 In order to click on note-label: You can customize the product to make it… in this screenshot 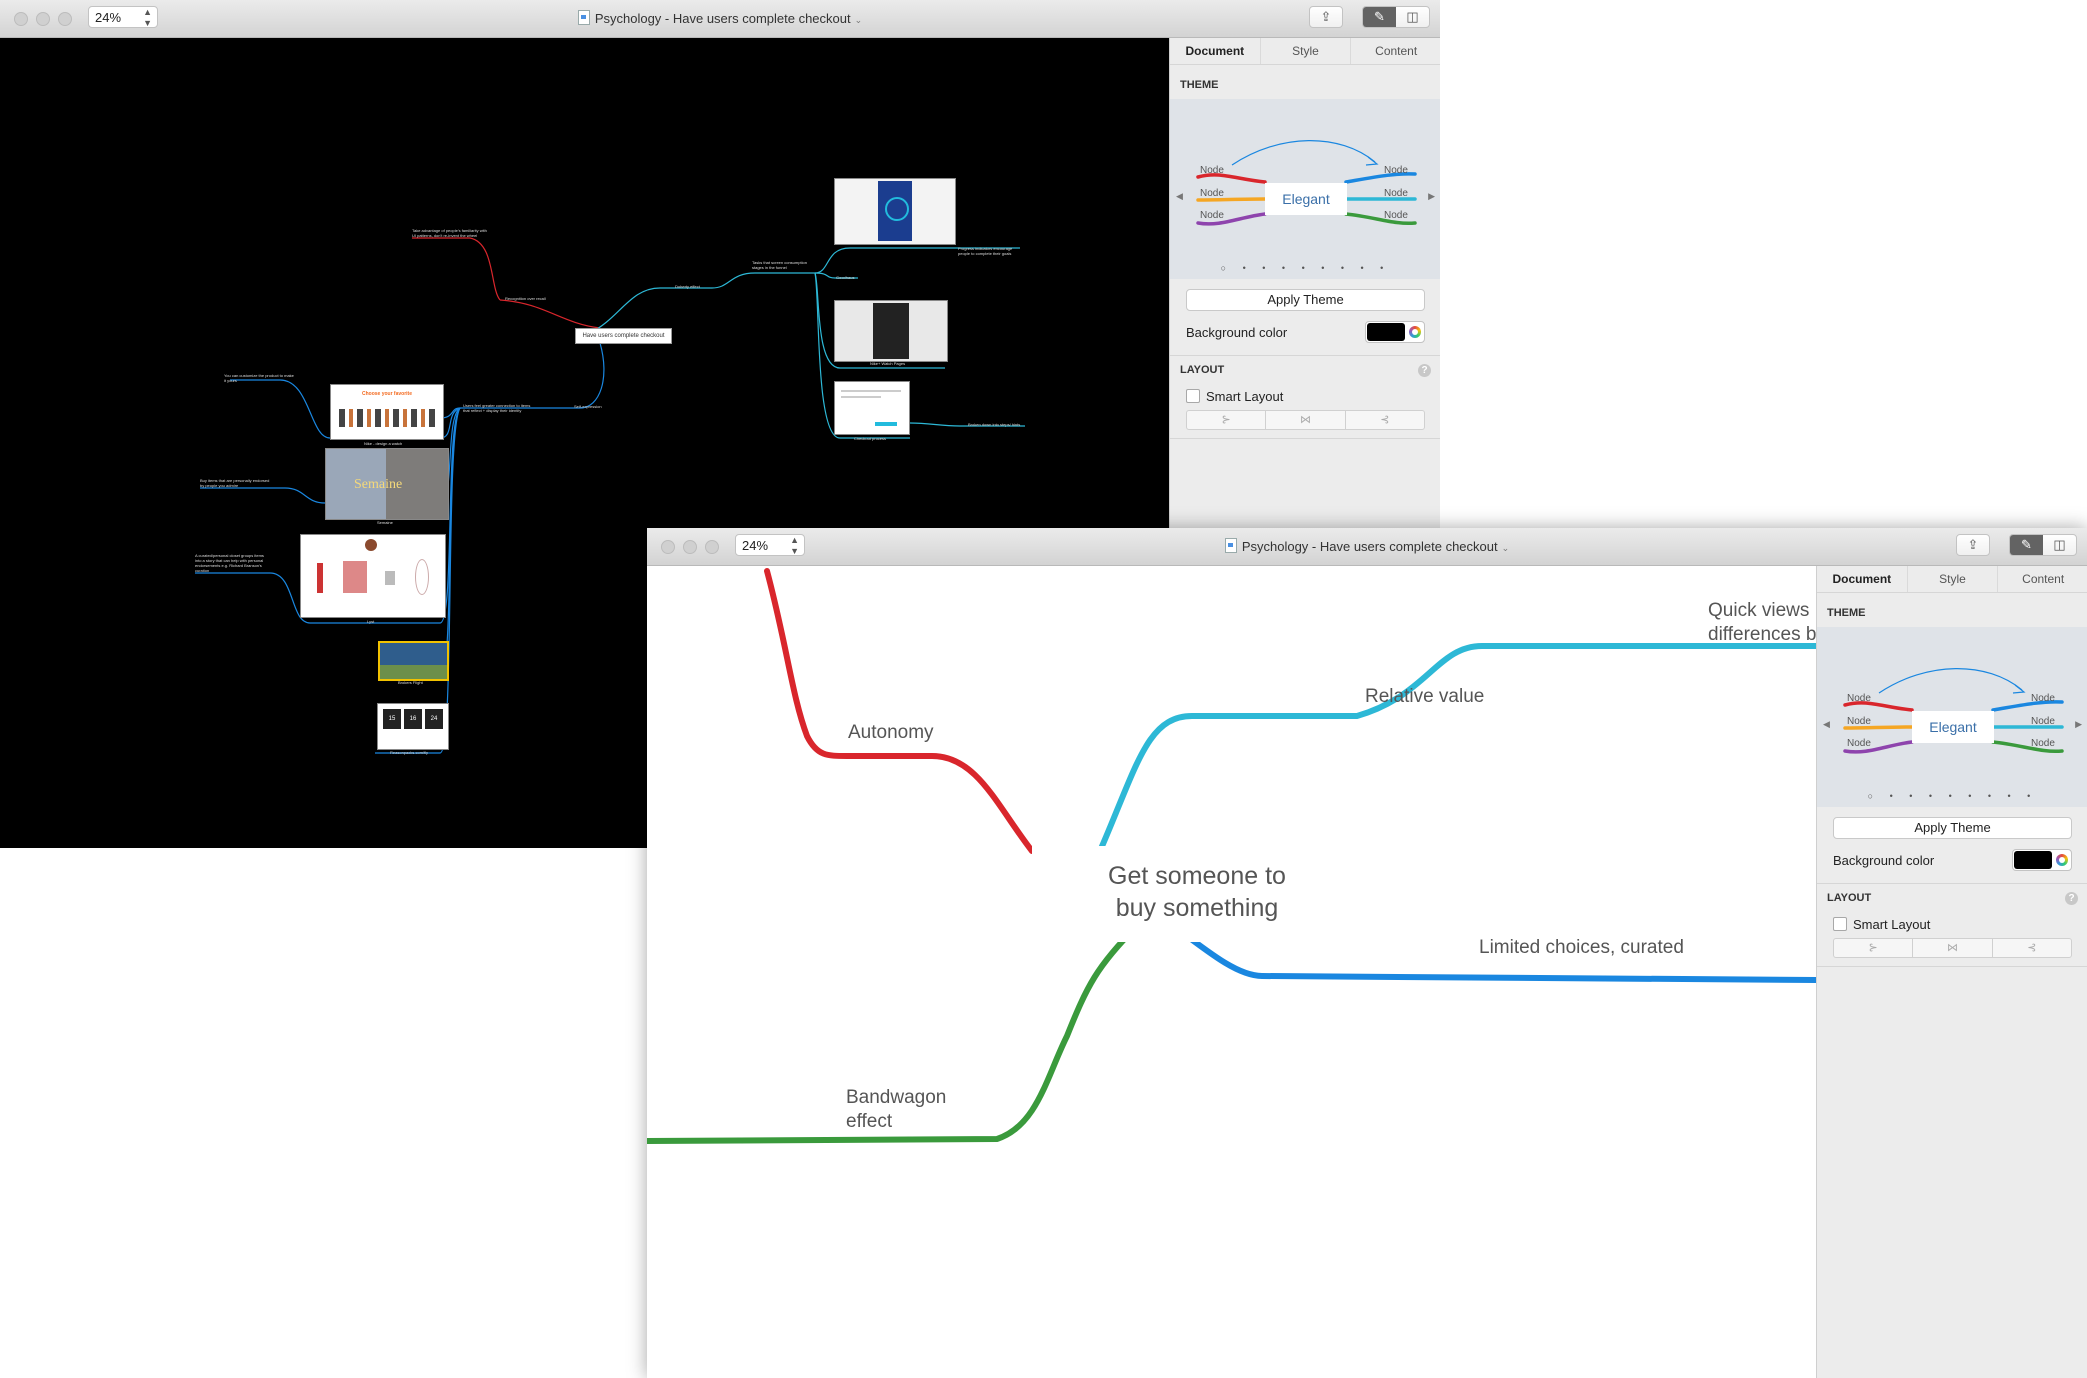, I will do `click(259, 378)`.